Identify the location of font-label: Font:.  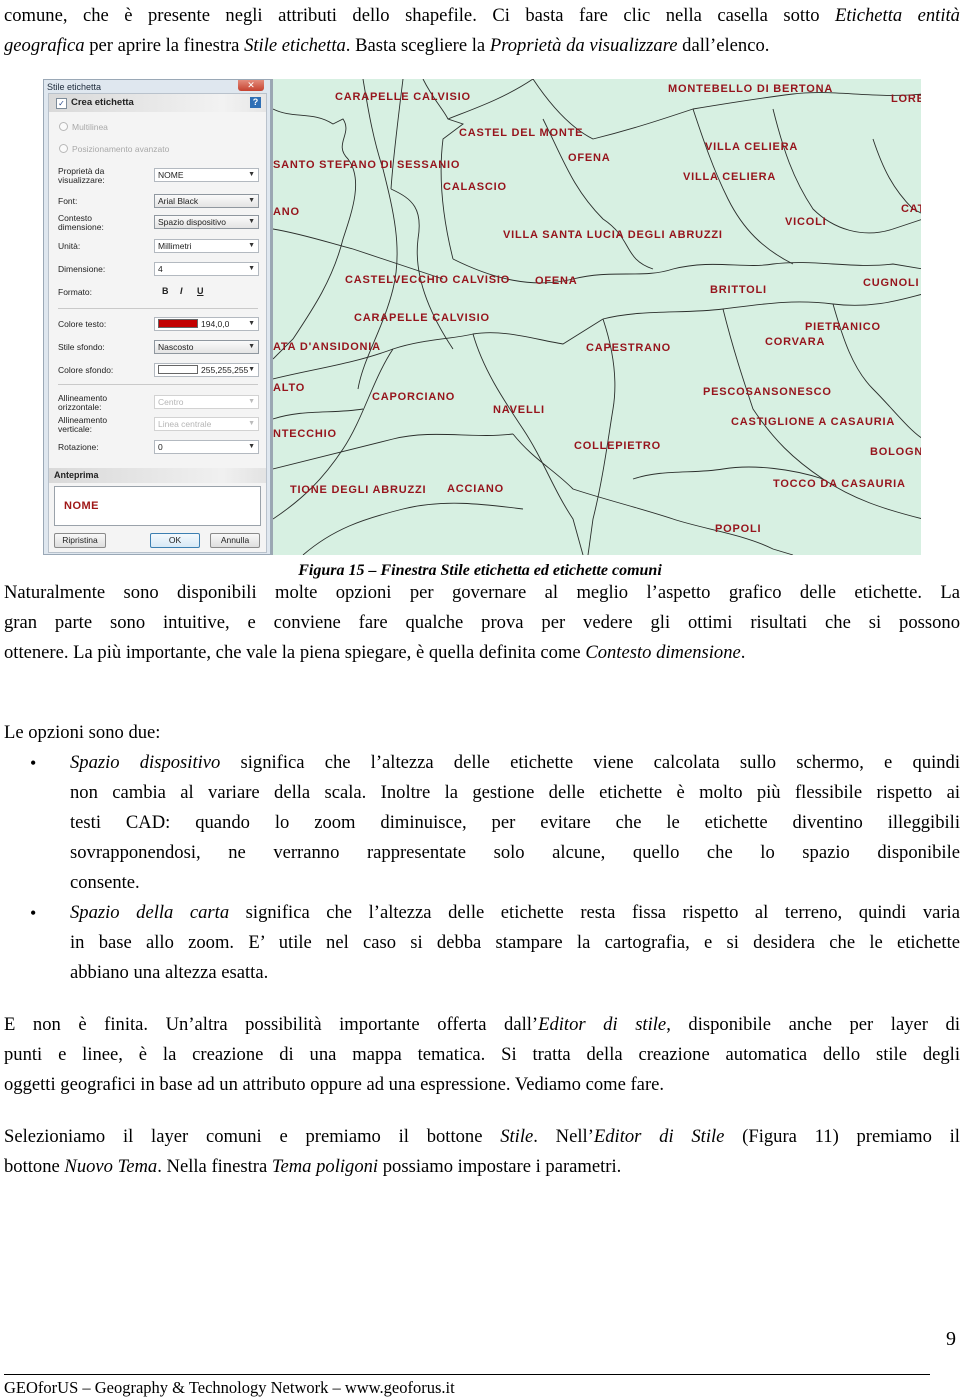
(68, 201).